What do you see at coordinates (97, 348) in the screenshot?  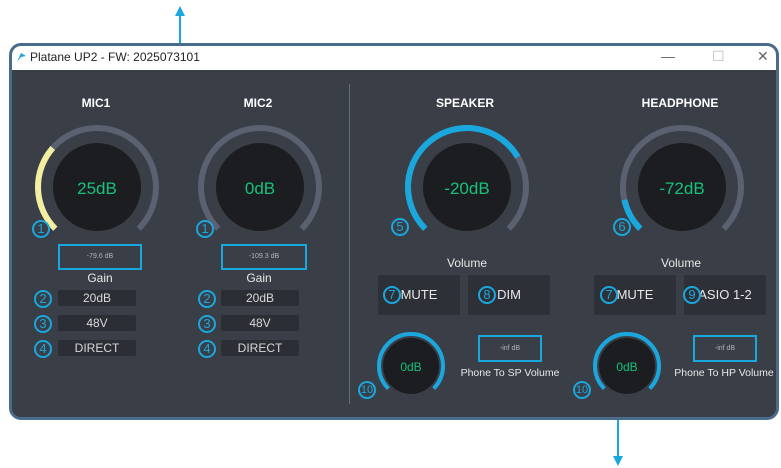 I see `mic1-direct-button: DIRECT` at bounding box center [97, 348].